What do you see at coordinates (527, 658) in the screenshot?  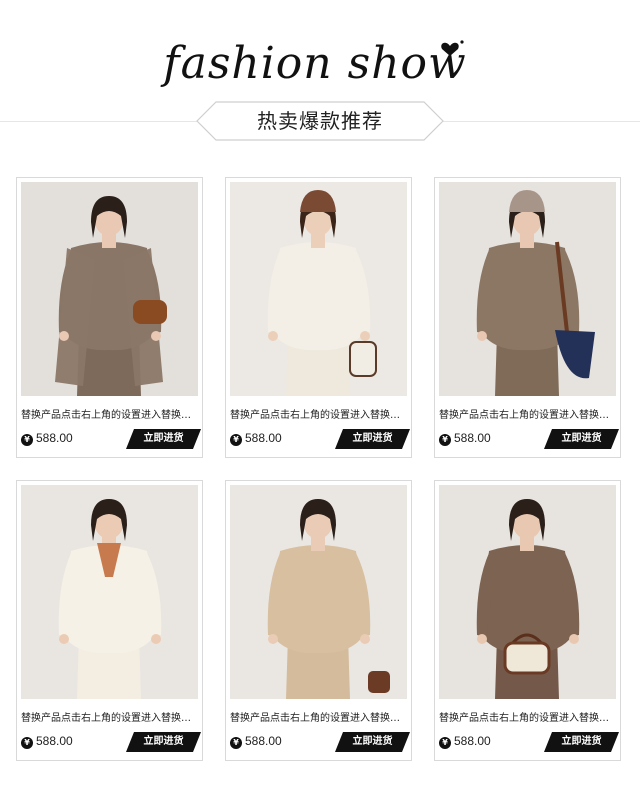 I see `cream-handbag` at bounding box center [527, 658].